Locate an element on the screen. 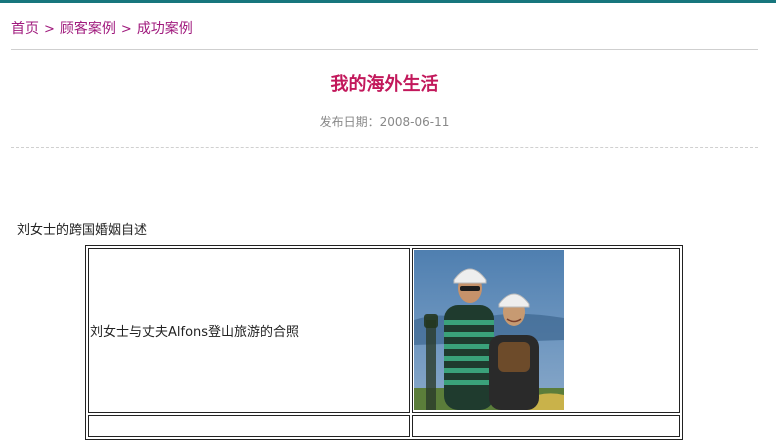  article-title: 我的海外生活 is located at coordinates (384, 84).